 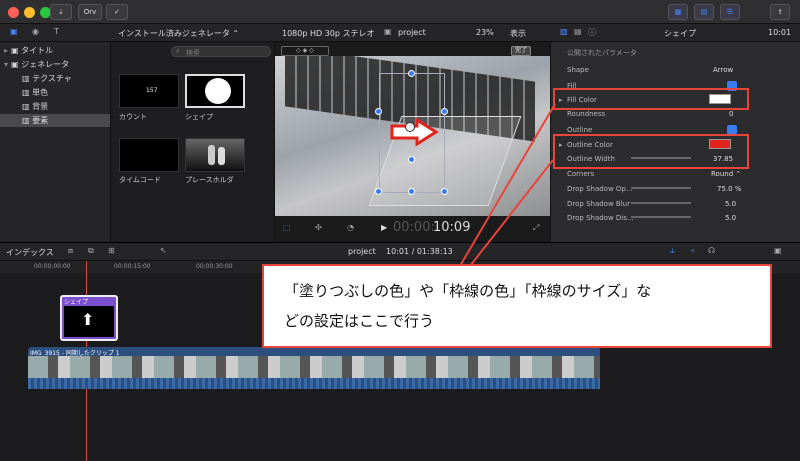 What do you see at coordinates (780, 12) in the screenshot?
I see `share-button: ⇪` at bounding box center [780, 12].